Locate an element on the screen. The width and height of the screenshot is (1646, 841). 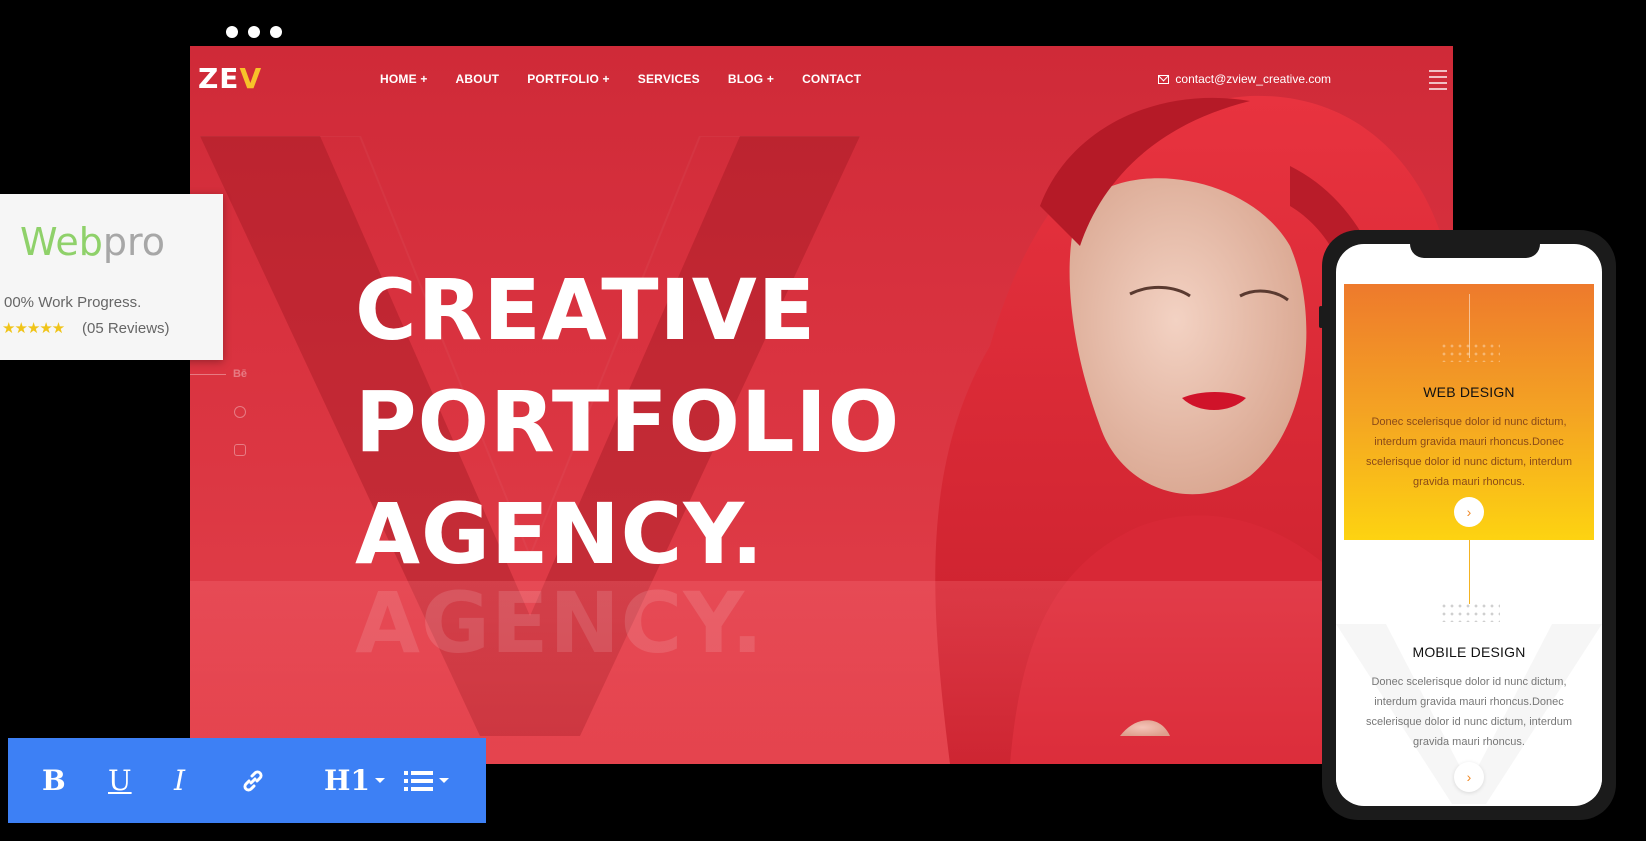
nav-services: SERVICES is located at coordinates (669, 79).